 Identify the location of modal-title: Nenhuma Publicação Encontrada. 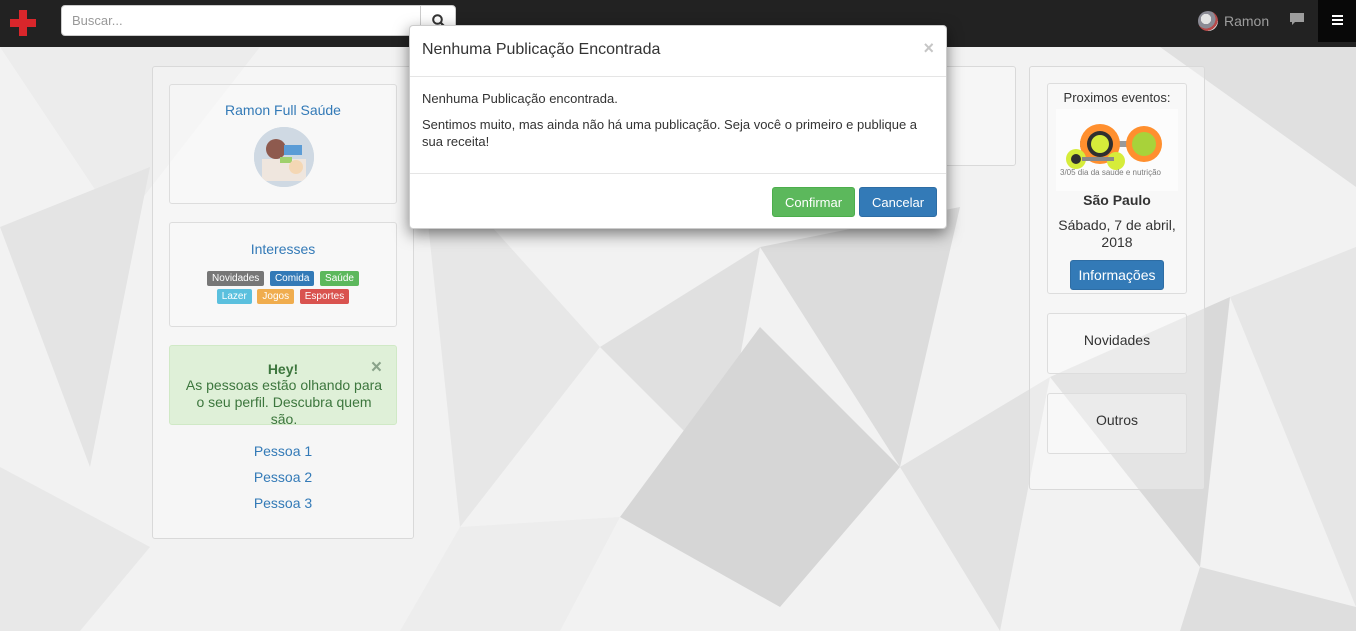
(541, 49).